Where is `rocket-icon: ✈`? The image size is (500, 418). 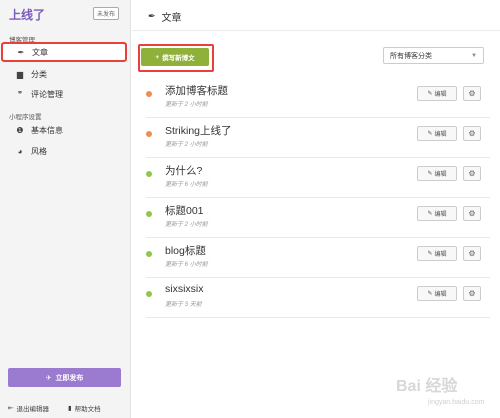
rocket-icon: ✈ is located at coordinates (48, 378).